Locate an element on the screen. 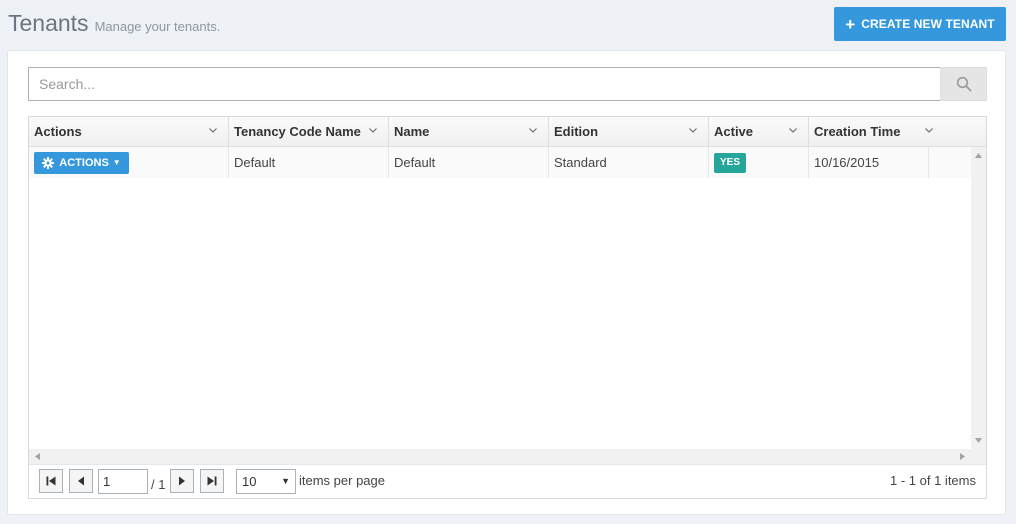 The image size is (1016, 524). search-button is located at coordinates (963, 84).